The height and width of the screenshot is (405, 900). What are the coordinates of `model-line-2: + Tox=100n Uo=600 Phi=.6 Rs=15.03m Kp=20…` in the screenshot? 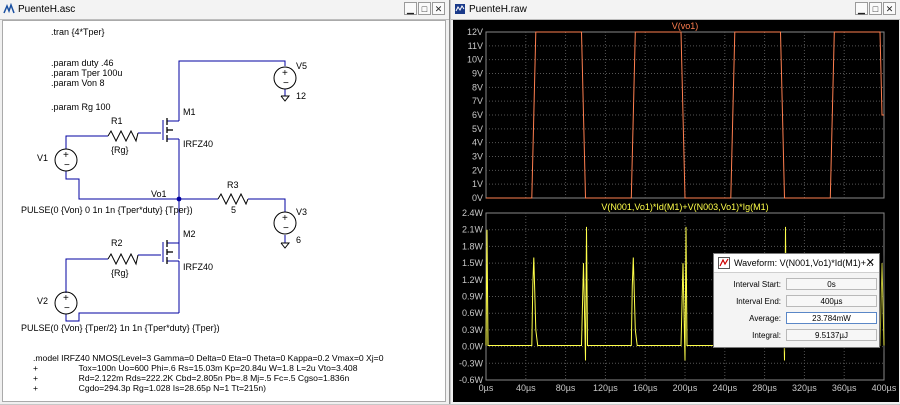 It's located at (195, 368).